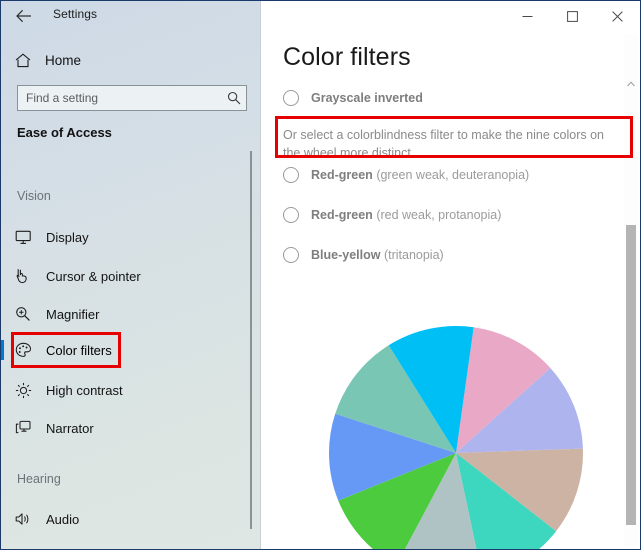 This screenshot has width=641, height=550. I want to click on narrator-icon, so click(29, 428).